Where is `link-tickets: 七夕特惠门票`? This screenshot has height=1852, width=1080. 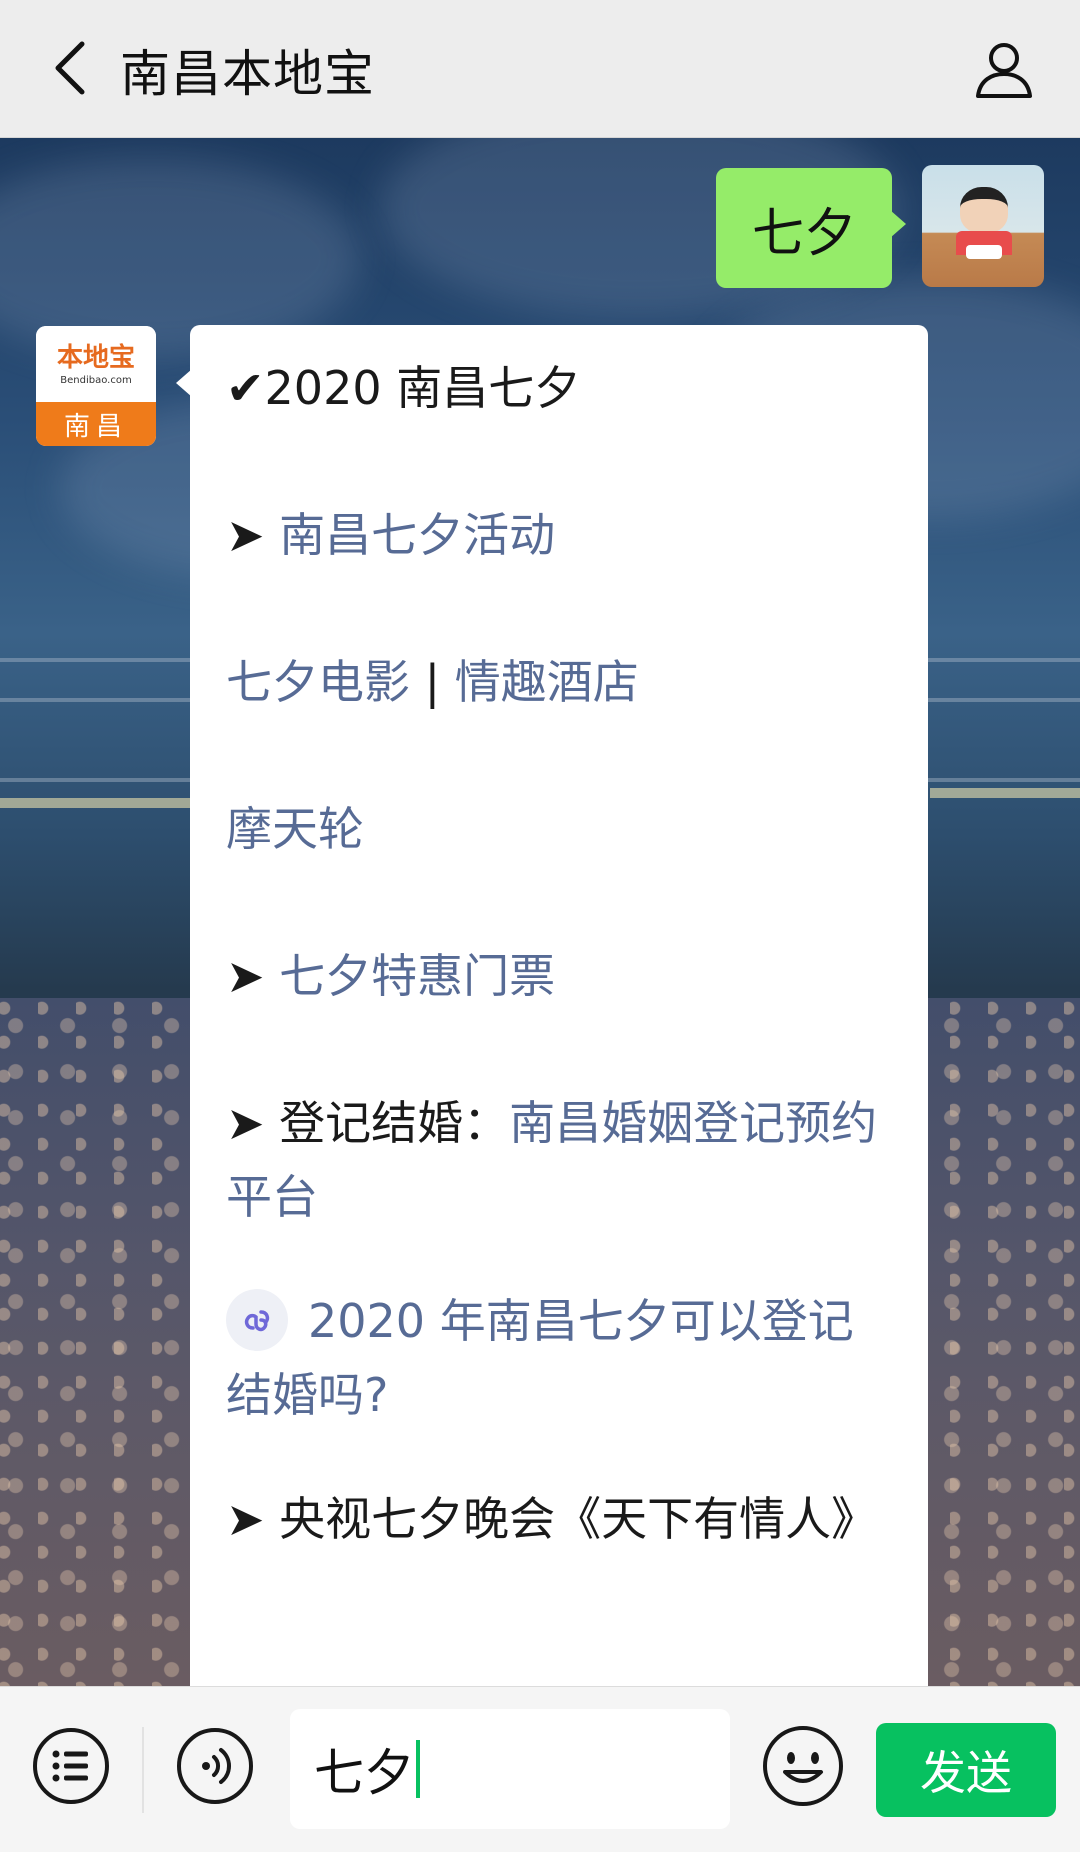
link-tickets: 七夕特惠门票 is located at coordinates (417, 976).